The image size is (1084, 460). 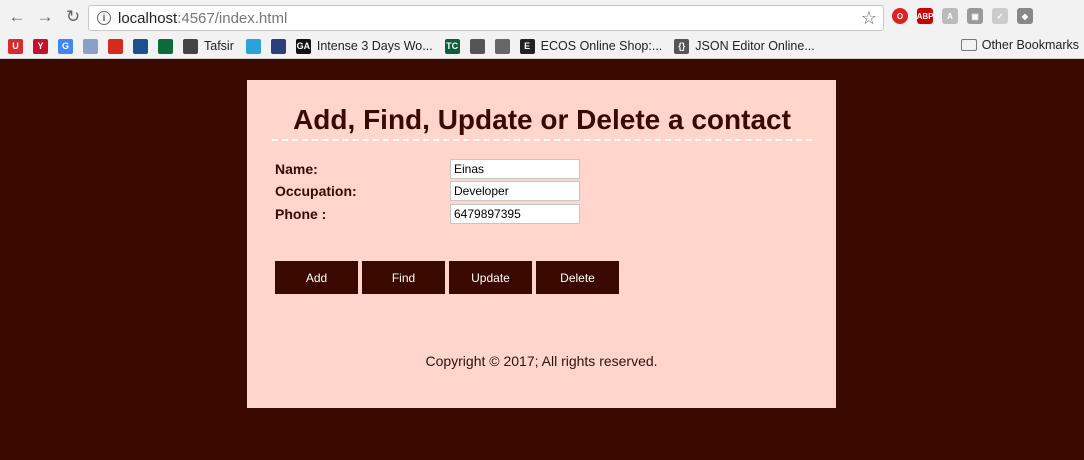 What do you see at coordinates (515, 191) in the screenshot?
I see `occupation-input` at bounding box center [515, 191].